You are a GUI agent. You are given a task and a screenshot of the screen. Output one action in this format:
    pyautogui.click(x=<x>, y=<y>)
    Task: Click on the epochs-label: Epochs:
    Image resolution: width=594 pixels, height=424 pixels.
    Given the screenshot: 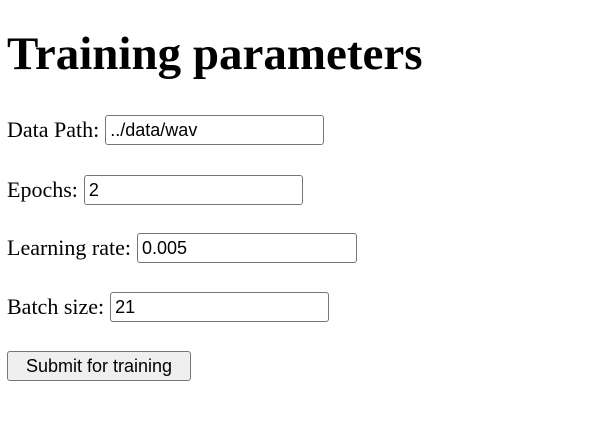 What is the action you would take?
    pyautogui.click(x=42, y=189)
    